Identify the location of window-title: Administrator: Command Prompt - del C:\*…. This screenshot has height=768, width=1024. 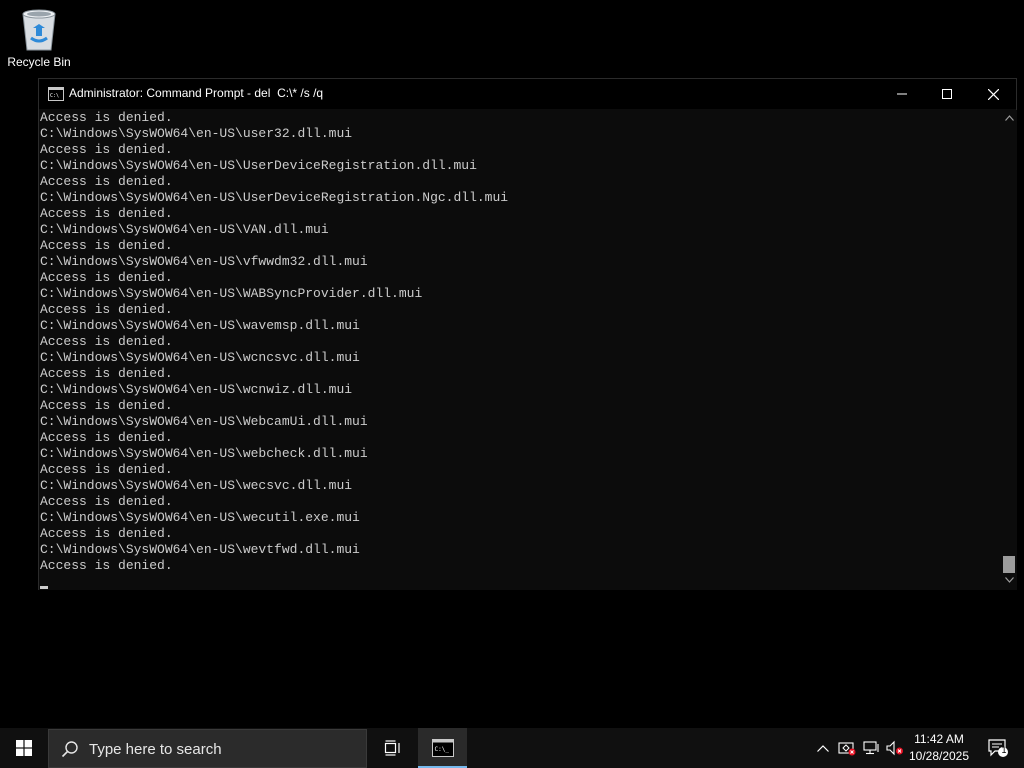
(196, 93).